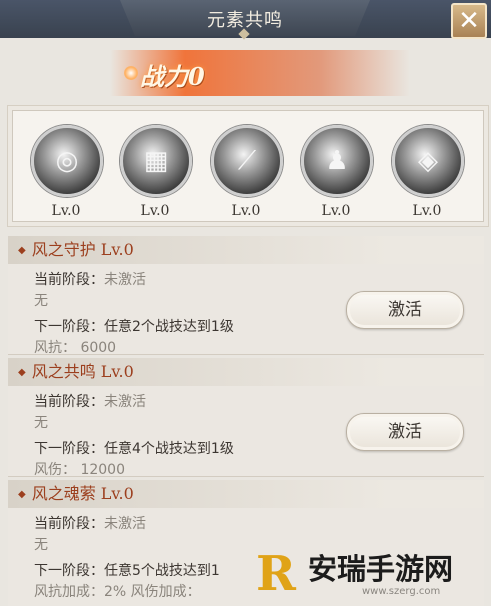 This screenshot has height=606, width=491. Describe the element at coordinates (246, 372) in the screenshot. I see `section-header: ◆ 风之共鸣 Lv.0` at that location.